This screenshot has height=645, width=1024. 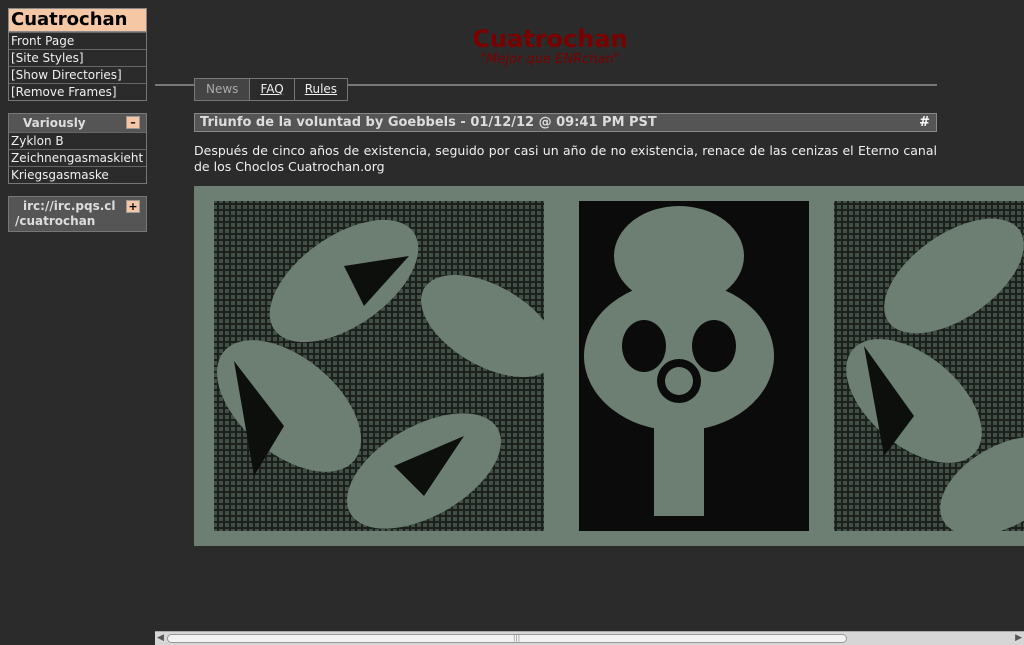 I want to click on horizontal-scrollbar: ◀ ||| ▶, so click(x=589, y=638).